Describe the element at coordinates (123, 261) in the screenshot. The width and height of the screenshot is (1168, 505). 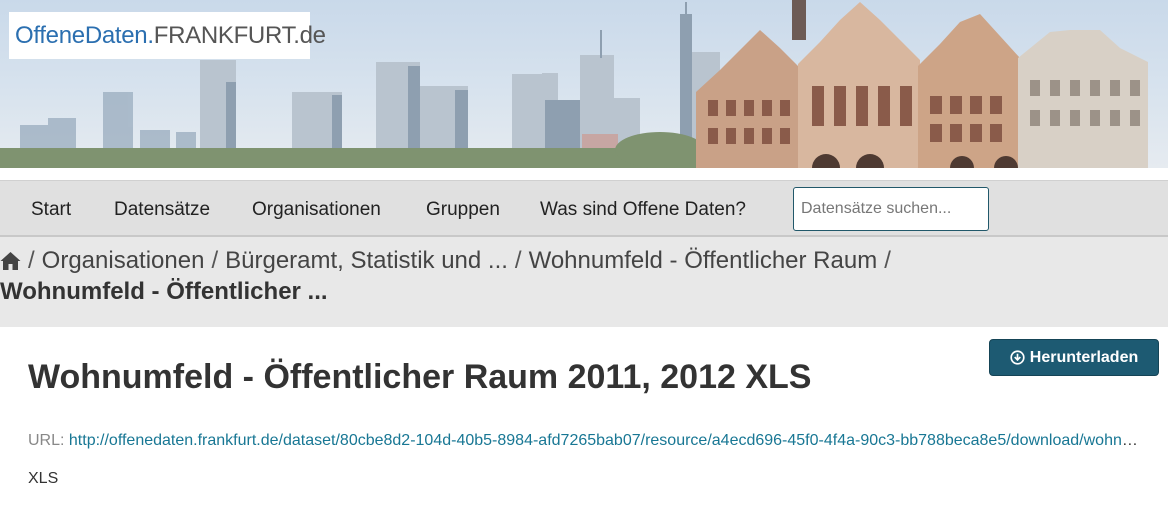
I see `breadcrumb-organisationen: Organisationen` at that location.